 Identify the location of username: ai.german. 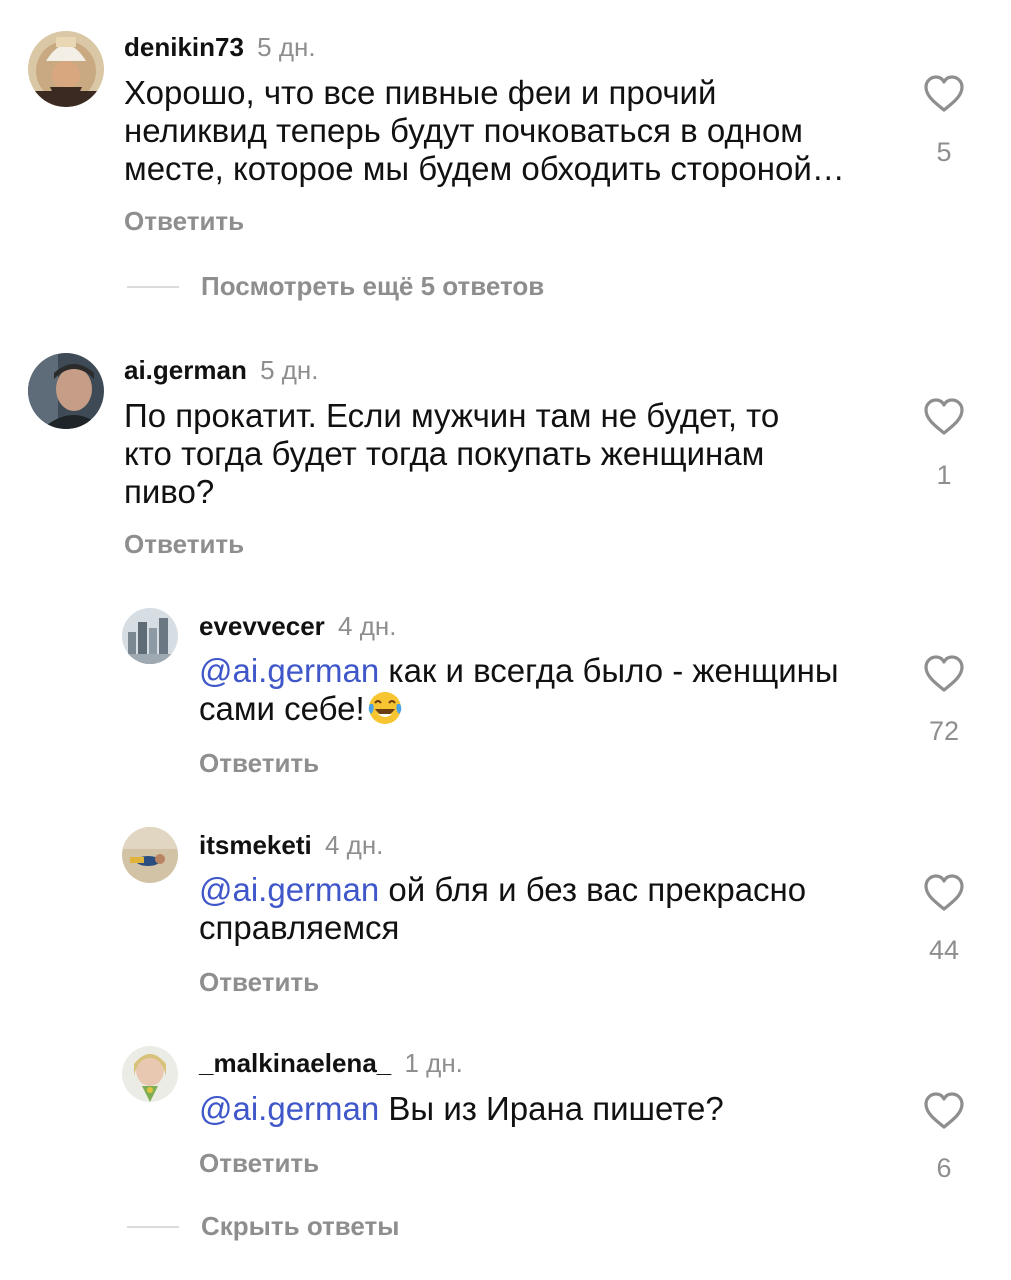
(185, 370).